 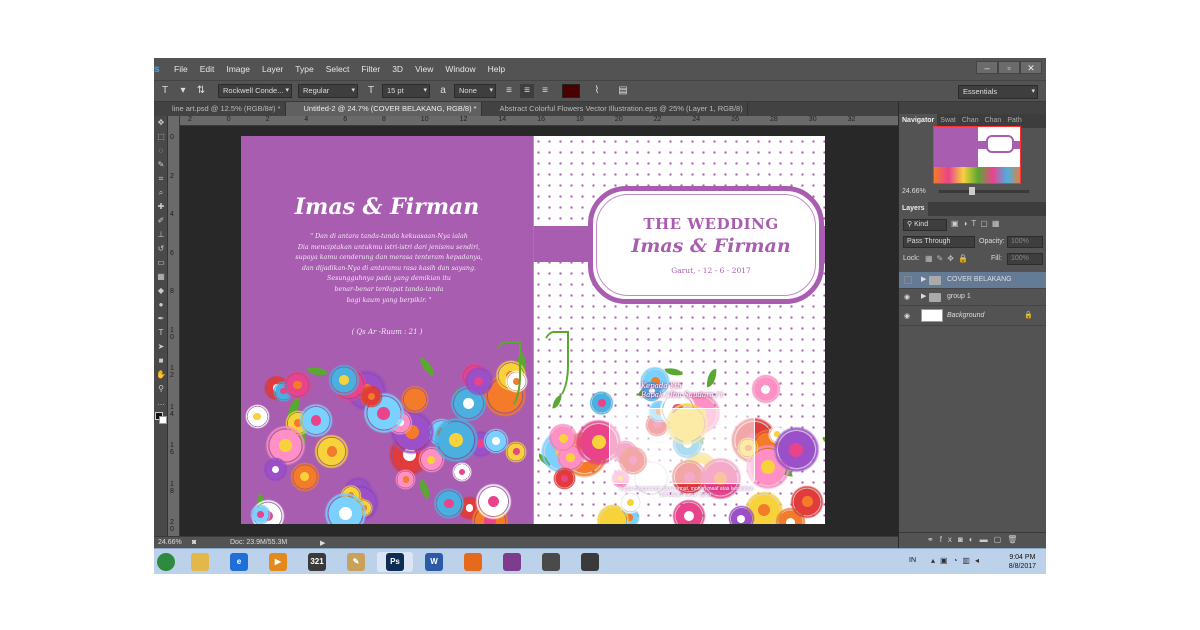 I want to click on warp-text-icon: ⌇, so click(x=597, y=91).